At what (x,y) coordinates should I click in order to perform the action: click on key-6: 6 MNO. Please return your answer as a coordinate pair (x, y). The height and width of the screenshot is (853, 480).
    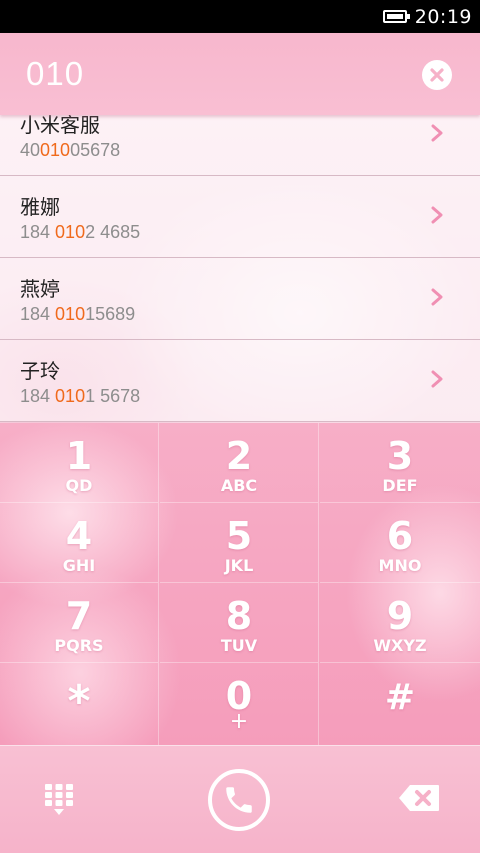
    Looking at the image, I should click on (400, 543).